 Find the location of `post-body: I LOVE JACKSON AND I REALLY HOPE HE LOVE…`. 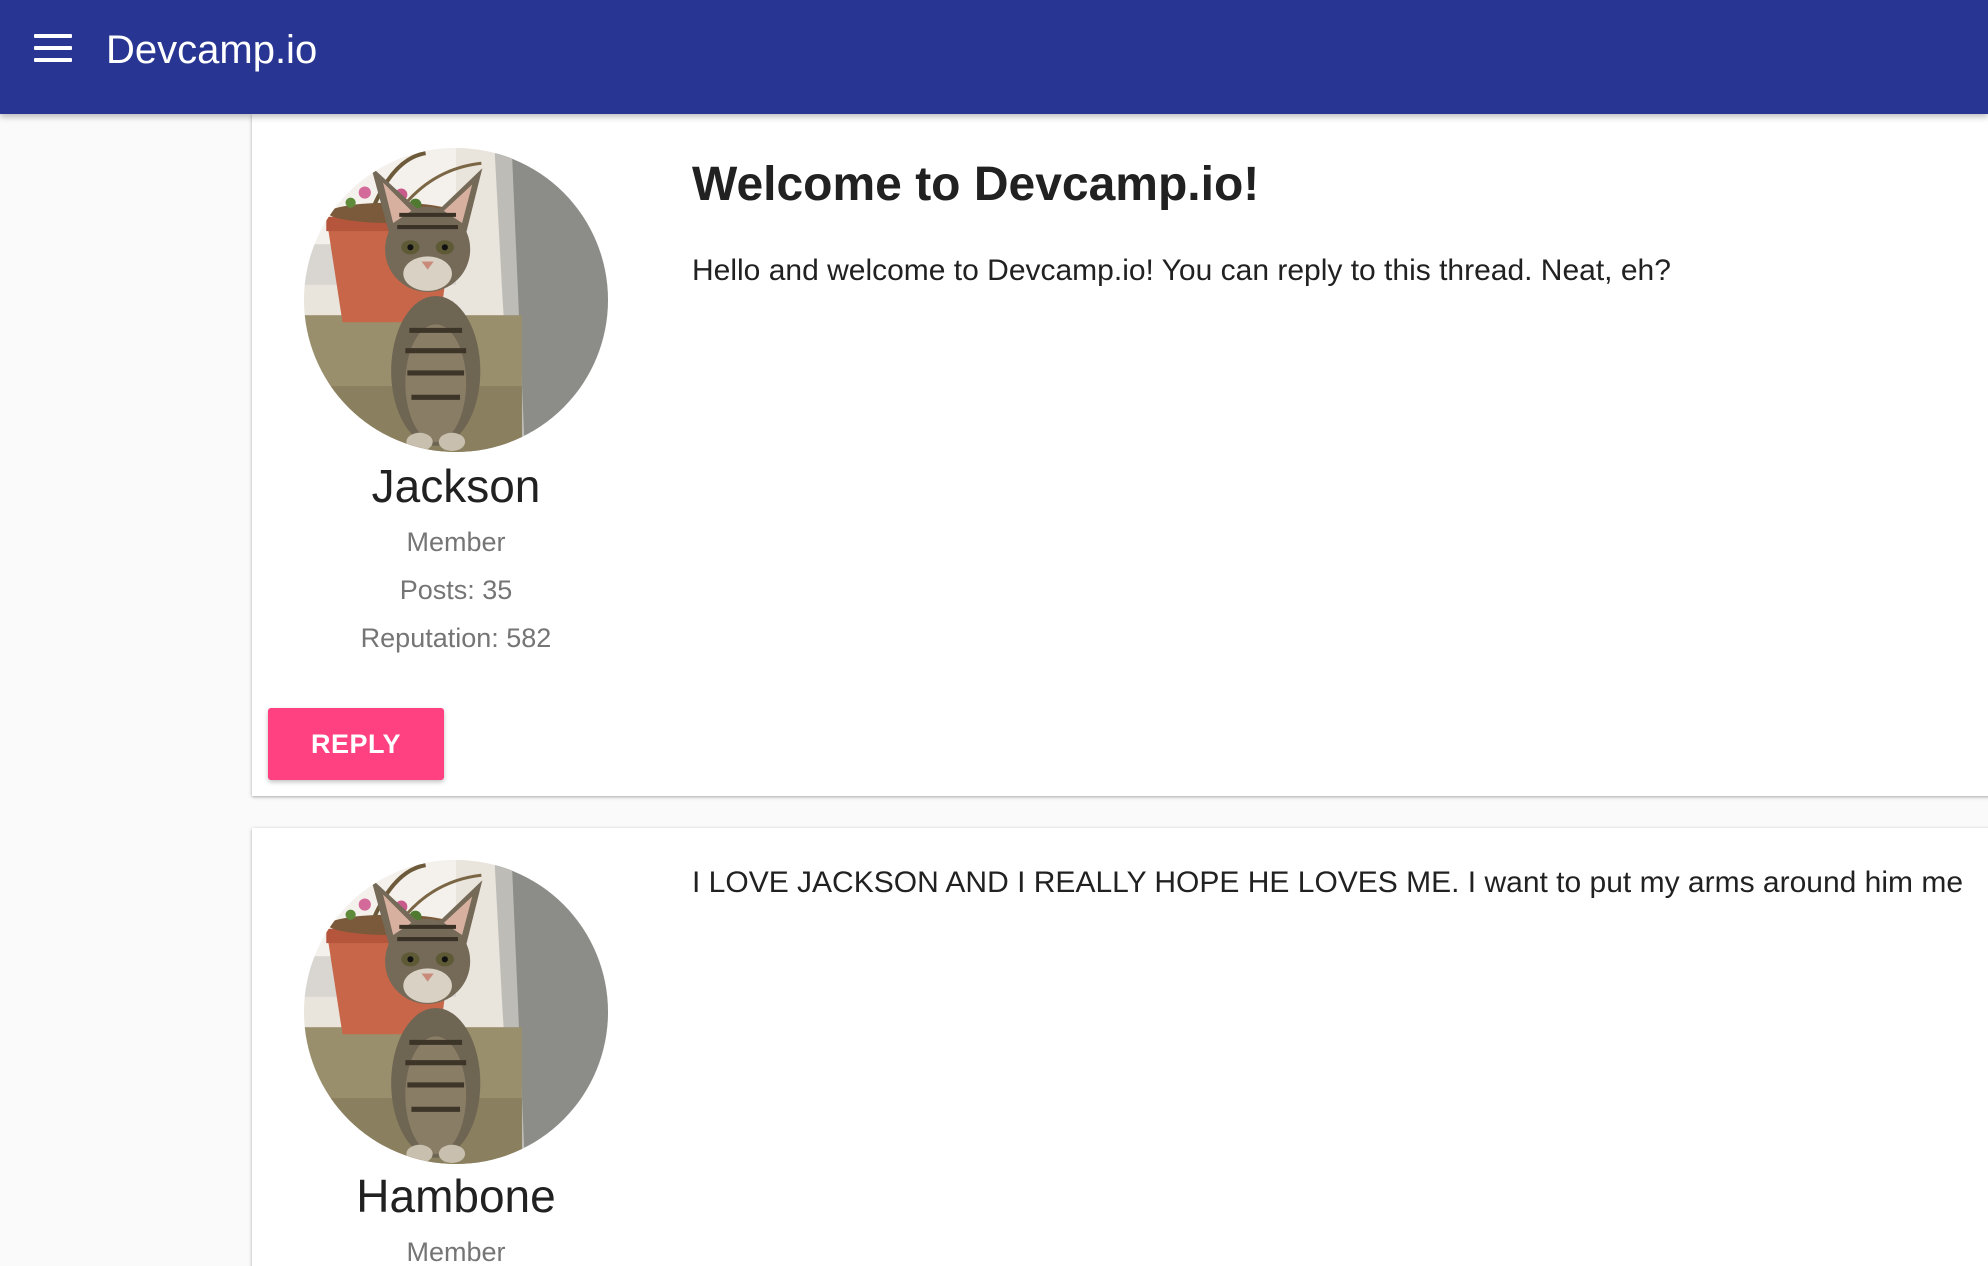

post-body: I LOVE JACKSON AND I REALLY HOPE HE LOVE… is located at coordinates (1328, 882).